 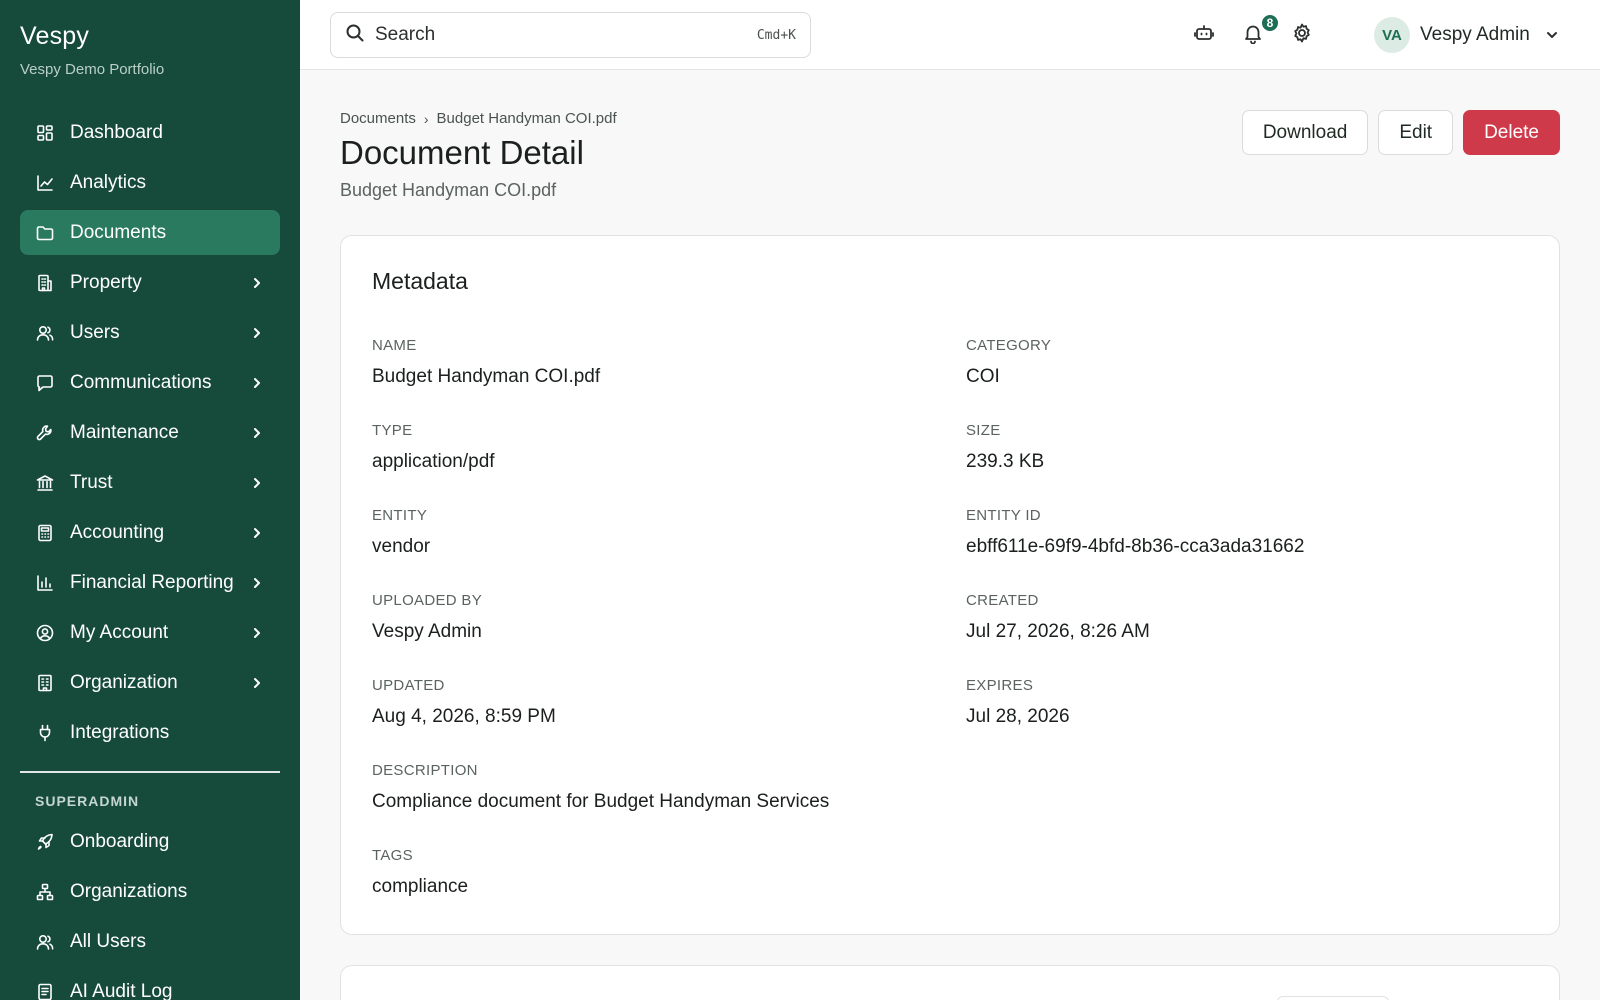 What do you see at coordinates (427, 617) in the screenshot?
I see `field-uploaded-by: UPLOADED BY Vespy Admin` at bounding box center [427, 617].